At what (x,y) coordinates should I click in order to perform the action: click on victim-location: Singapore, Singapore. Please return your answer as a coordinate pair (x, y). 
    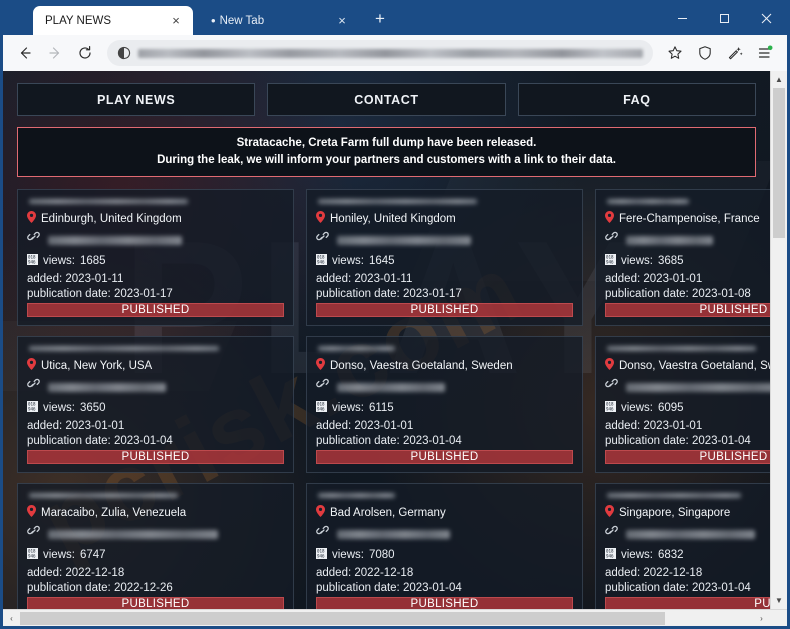
    Looking at the image, I should click on (675, 513).